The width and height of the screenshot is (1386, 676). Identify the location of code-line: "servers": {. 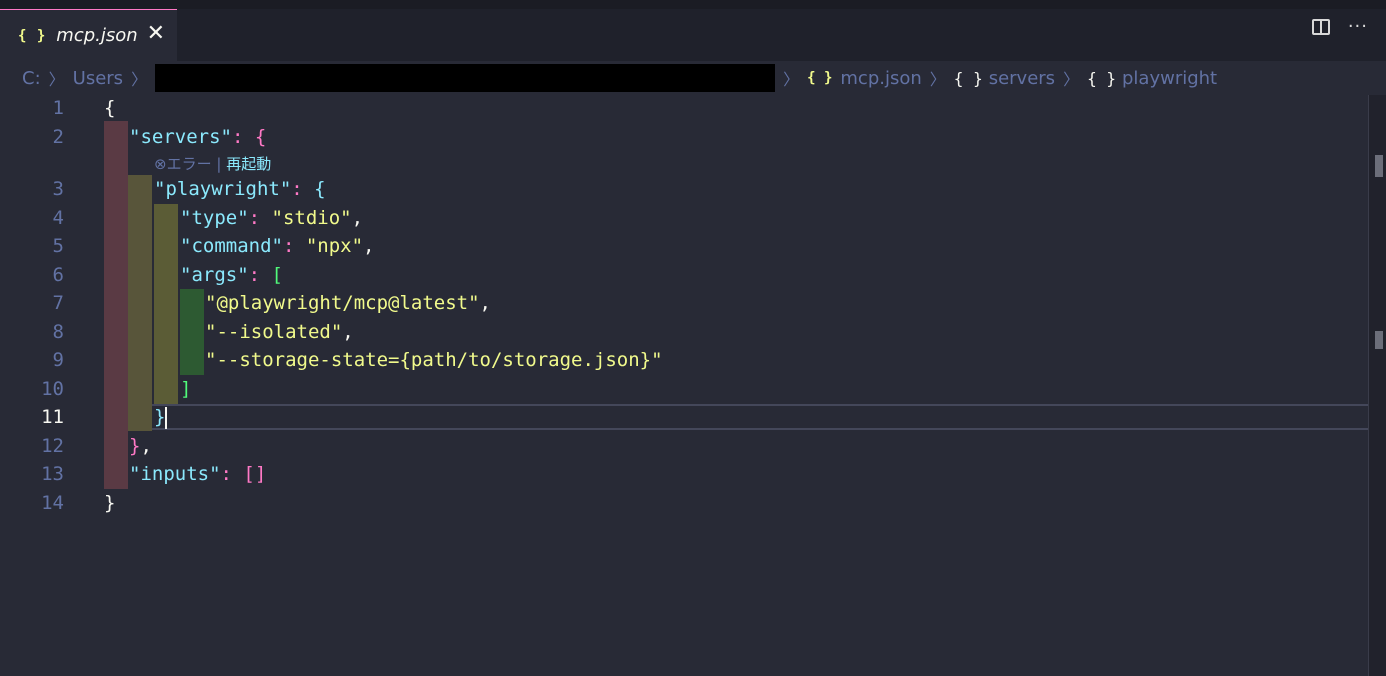
(198, 137).